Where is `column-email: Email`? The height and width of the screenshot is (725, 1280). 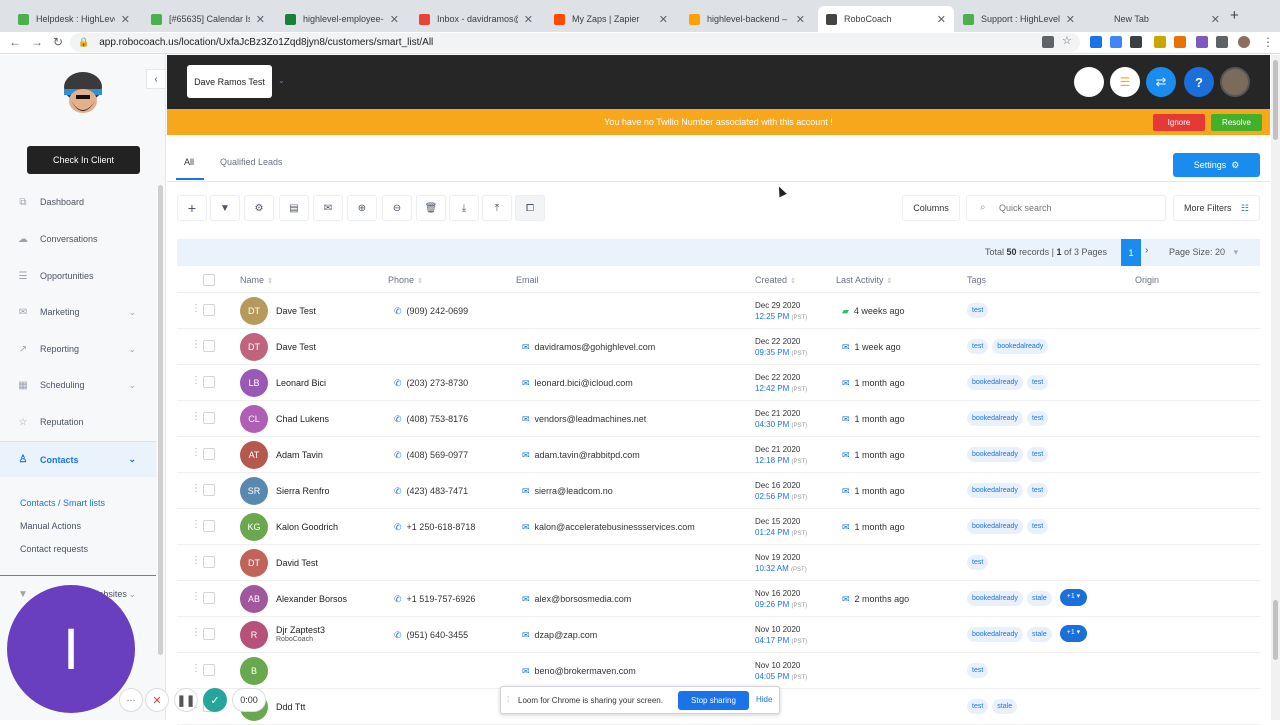
column-email: Email is located at coordinates (527, 280).